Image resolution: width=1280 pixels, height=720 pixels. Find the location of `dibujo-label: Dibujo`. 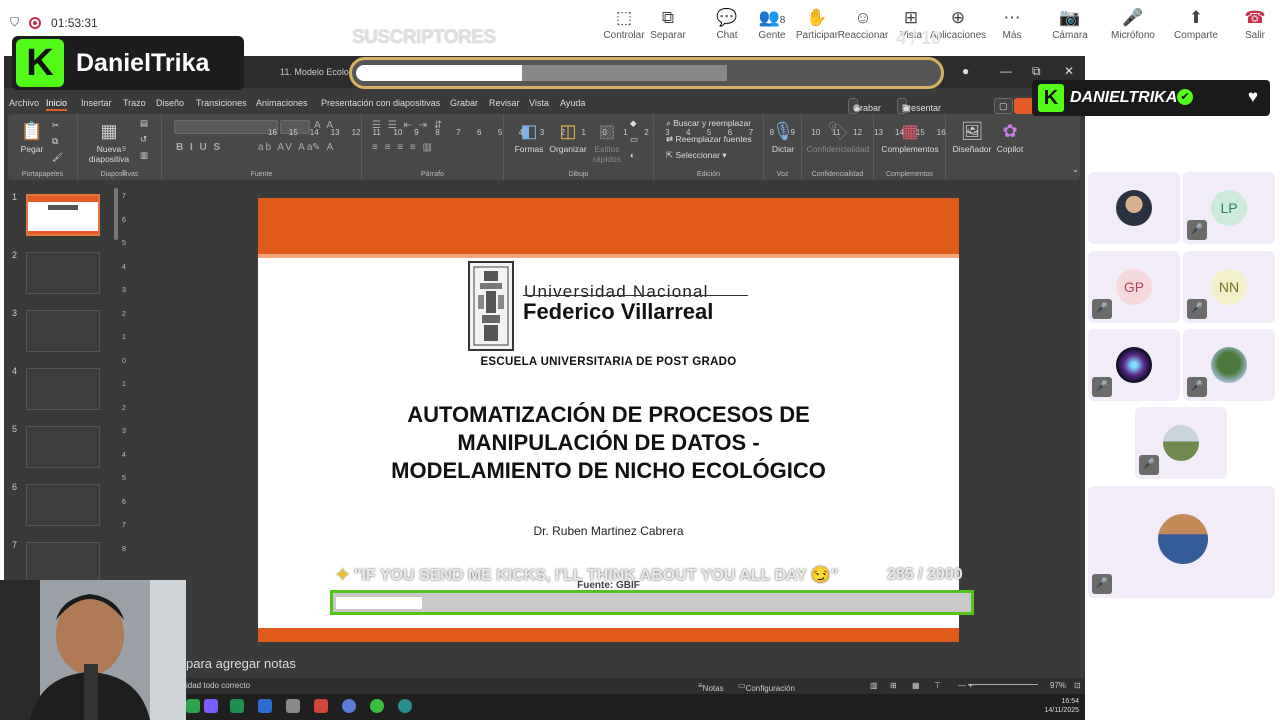

dibujo-label: Dibujo is located at coordinates (578, 174).